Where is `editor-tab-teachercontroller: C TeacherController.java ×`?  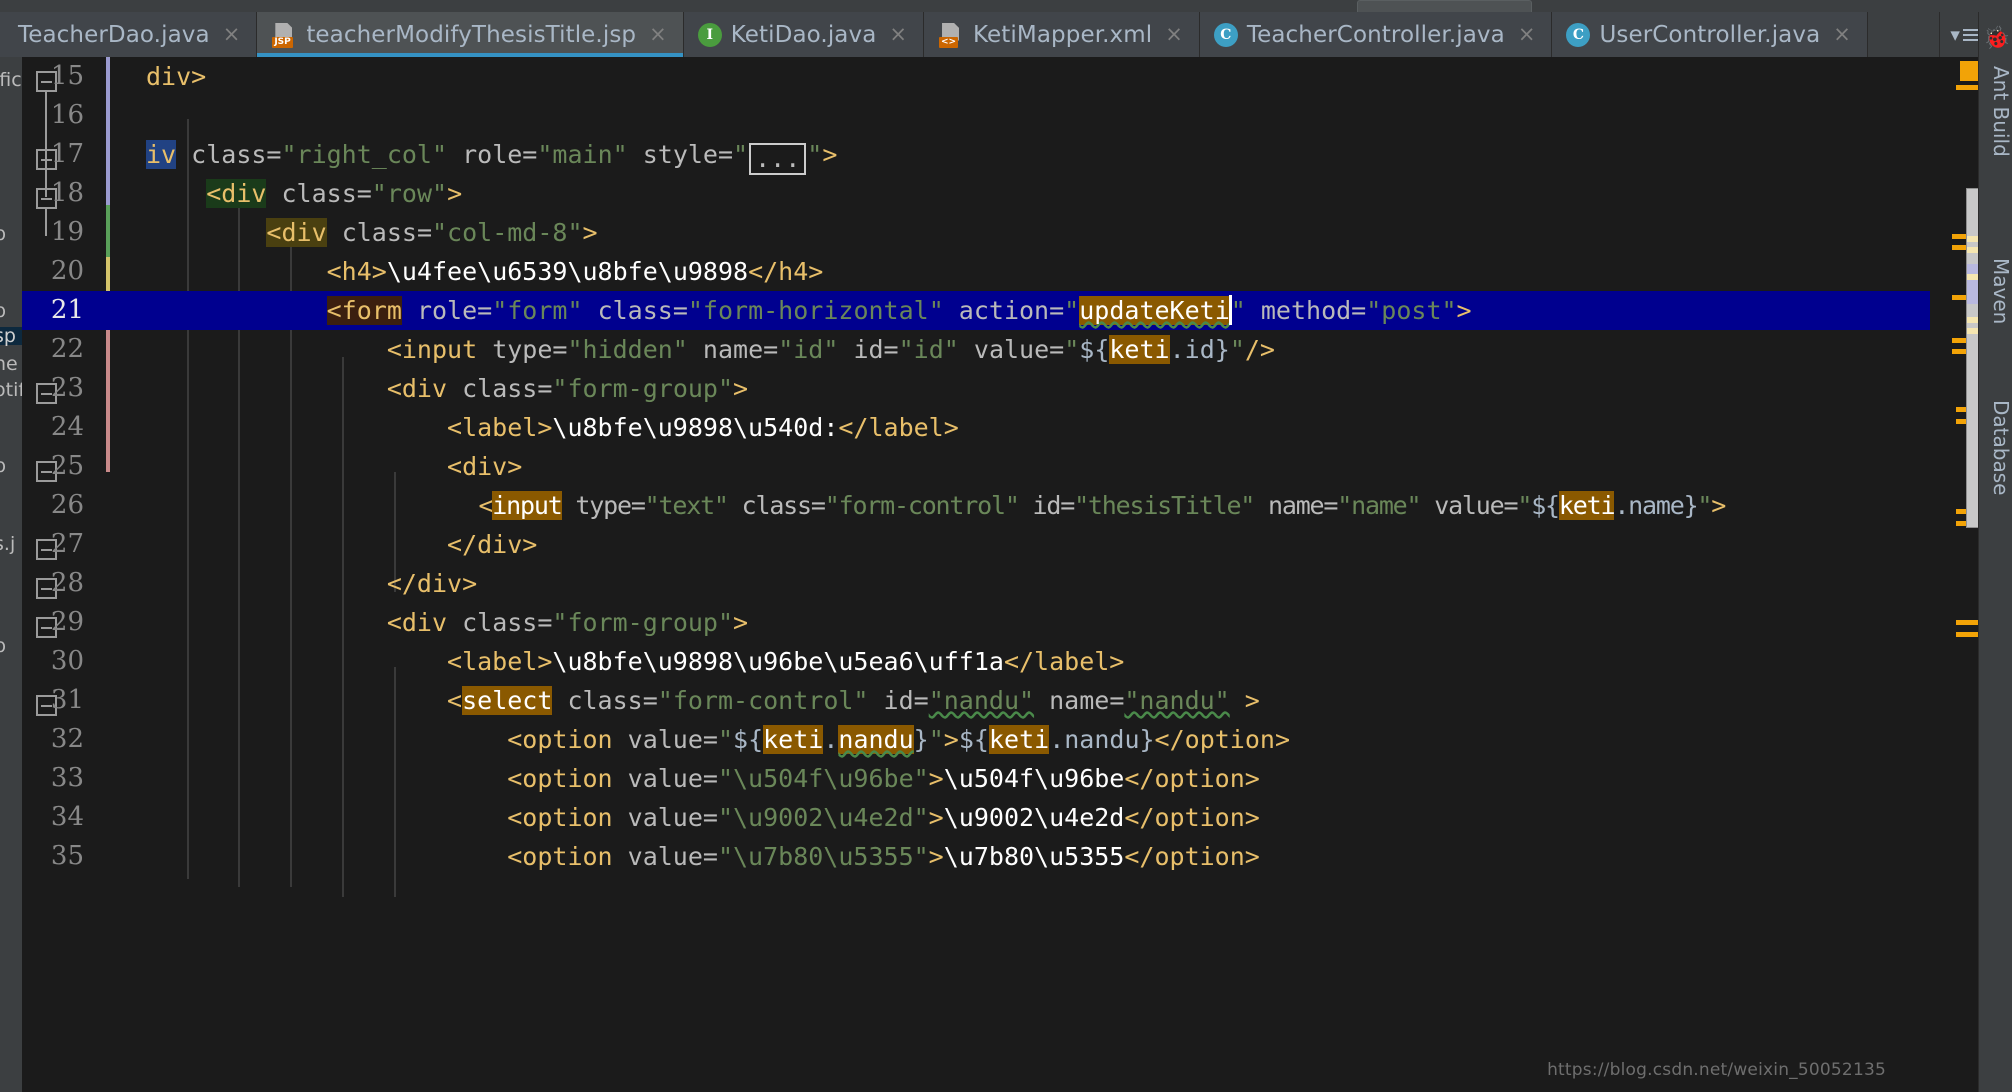 editor-tab-teachercontroller: C TeacherController.java × is located at coordinates (1376, 34).